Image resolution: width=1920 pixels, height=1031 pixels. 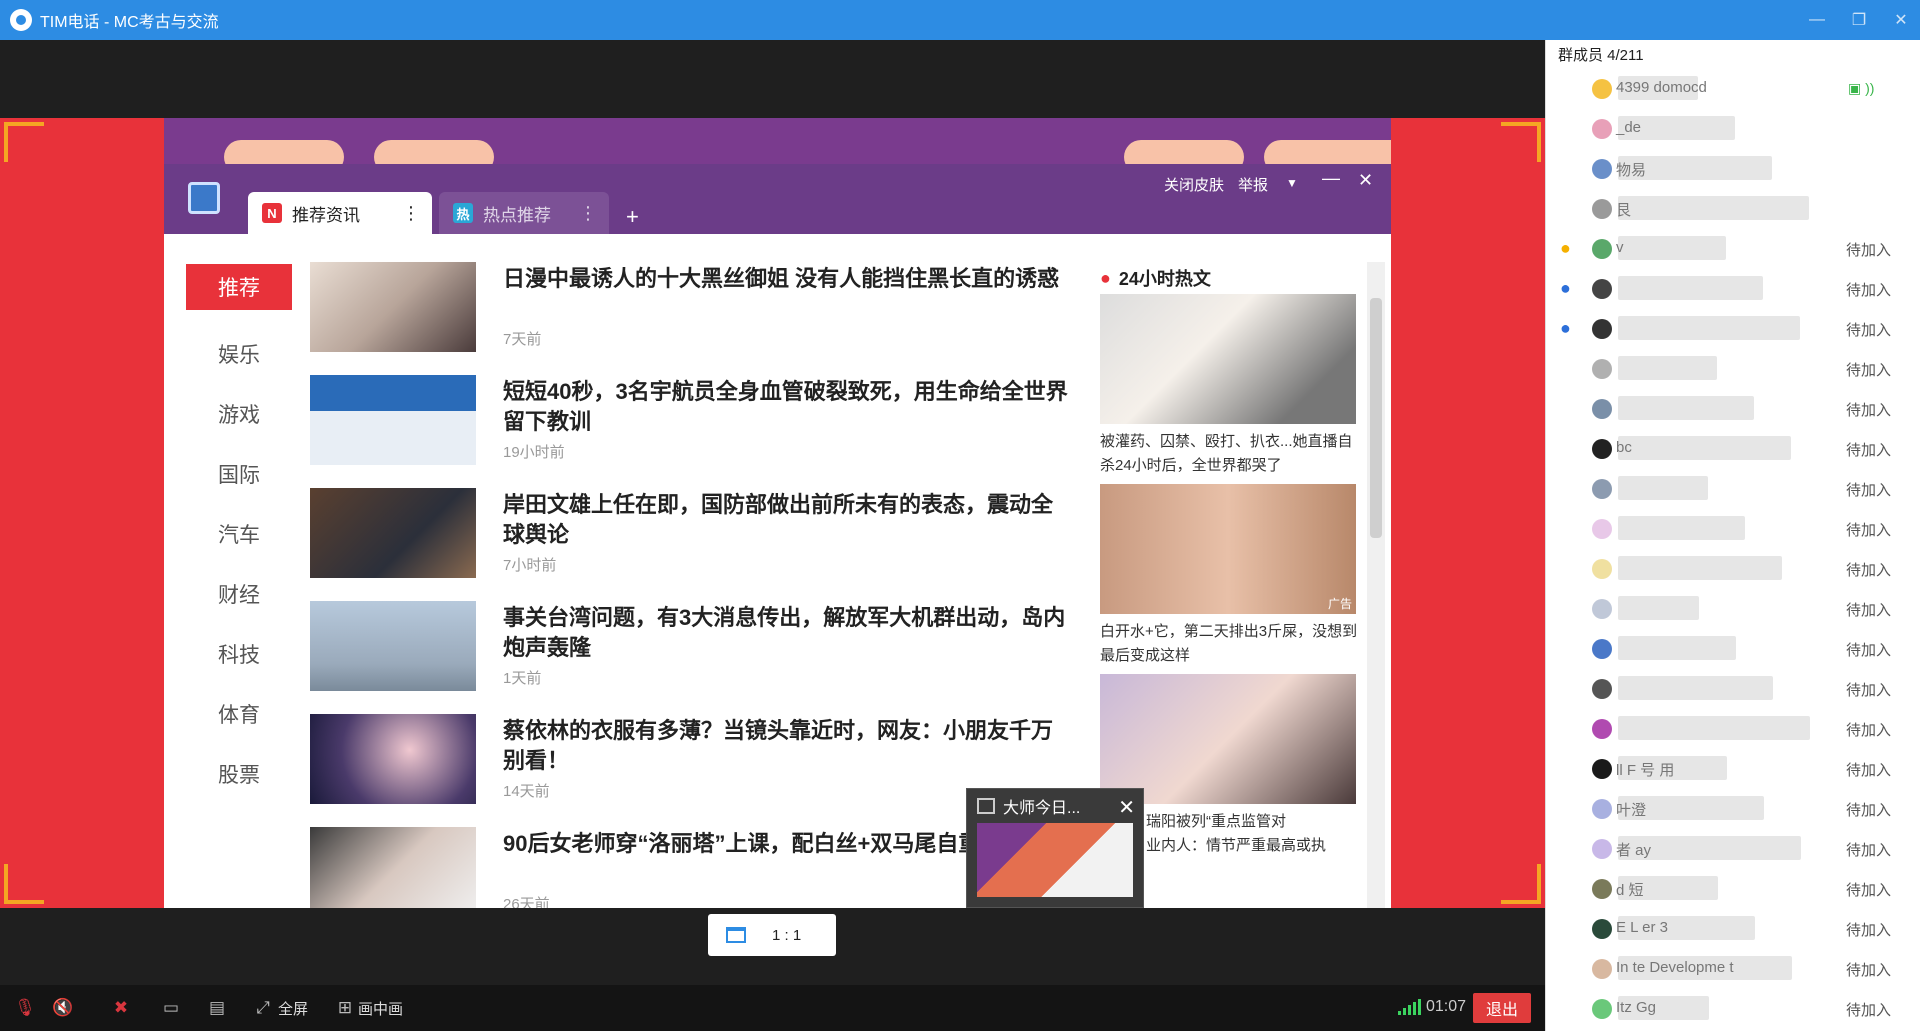 I want to click on article-item: 短短40秒，3名宇航员全身血管破裂致死，用生命给全世界留下教训 19小时前, so click(x=690, y=431).